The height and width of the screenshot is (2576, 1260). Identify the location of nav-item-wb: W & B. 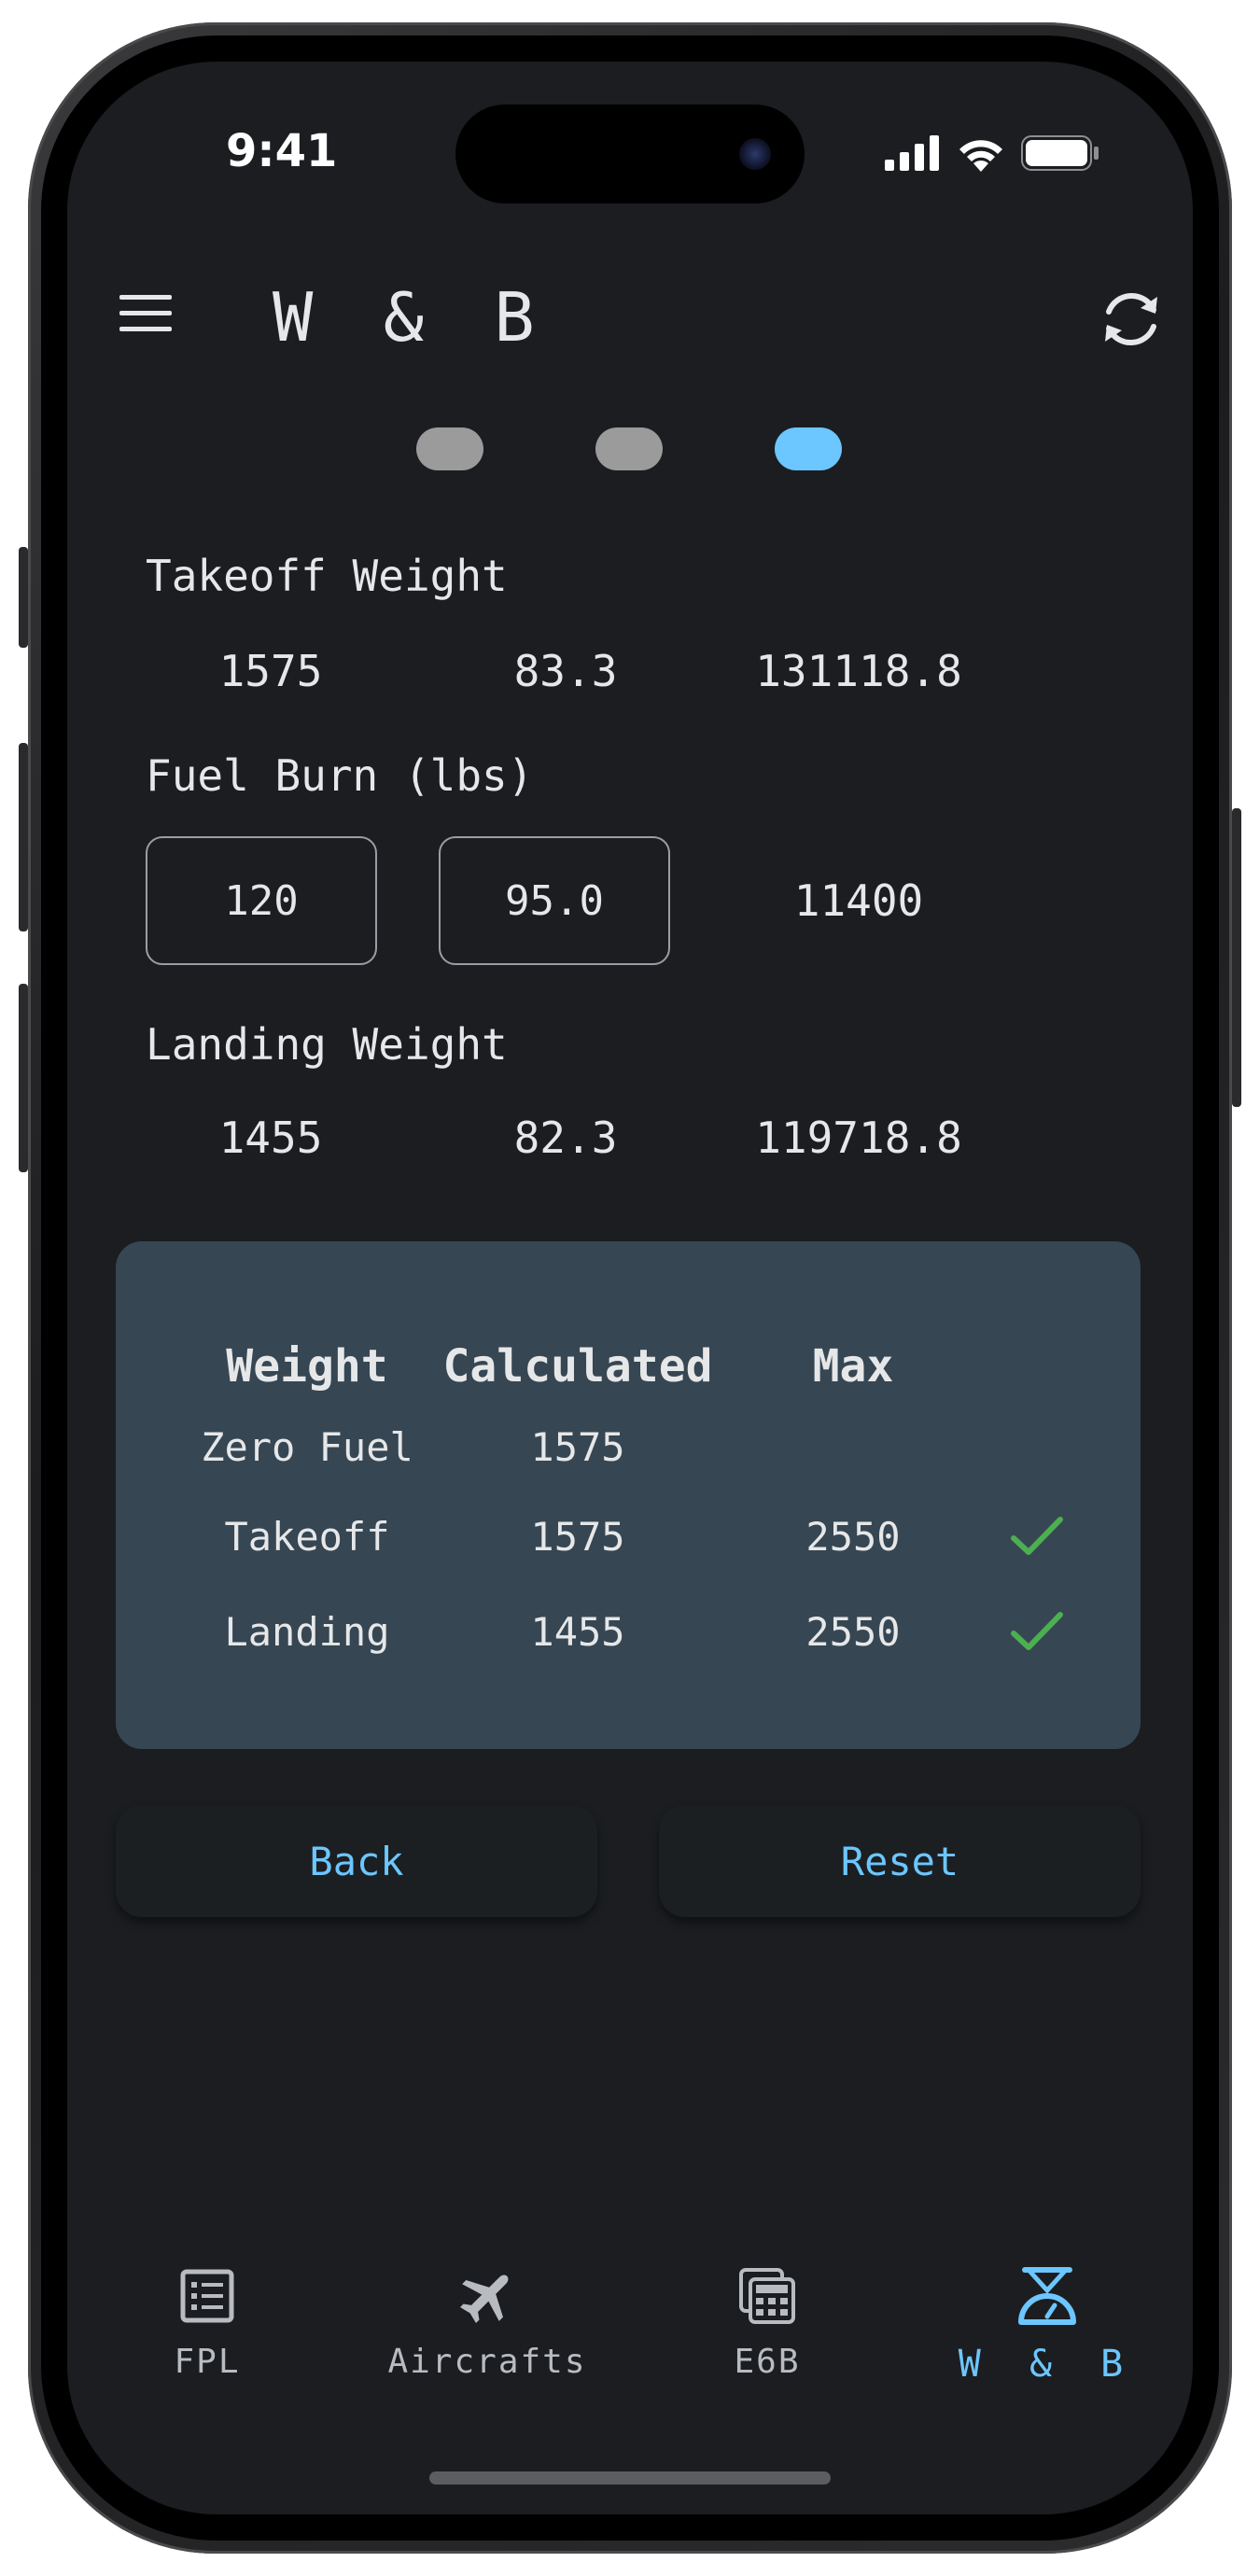
(1047, 2325).